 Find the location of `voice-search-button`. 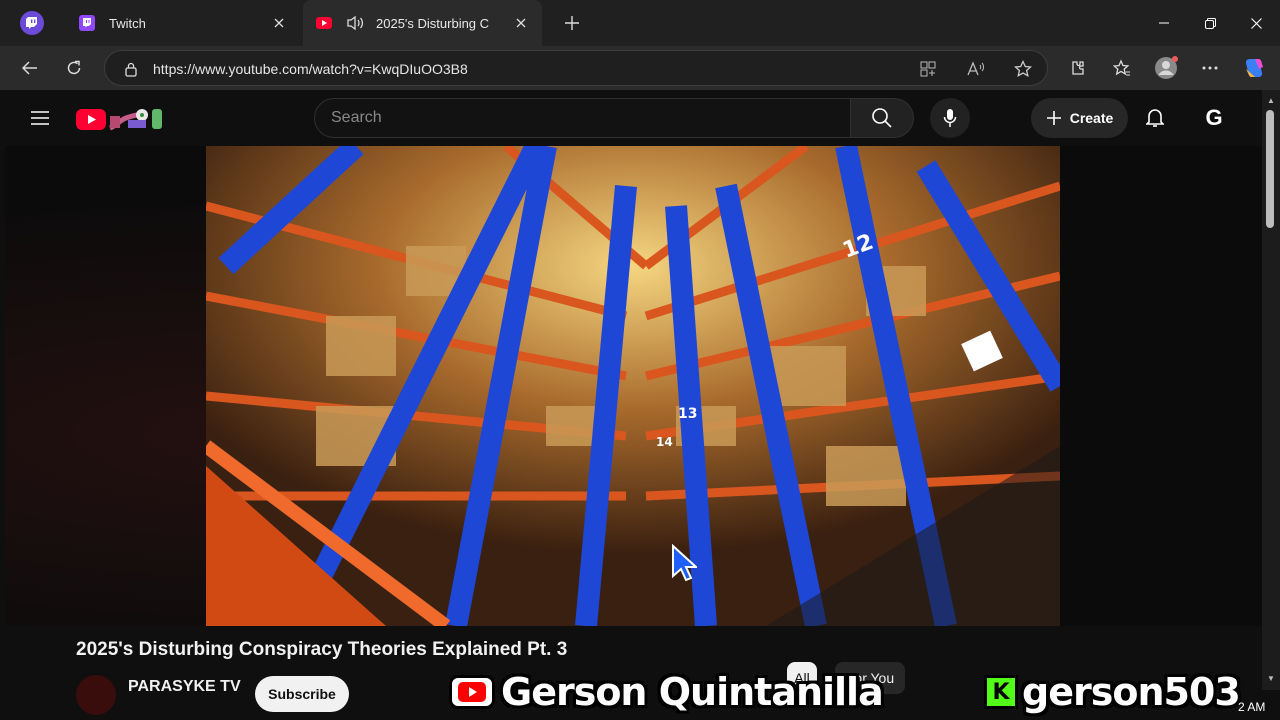

voice-search-button is located at coordinates (950, 118).